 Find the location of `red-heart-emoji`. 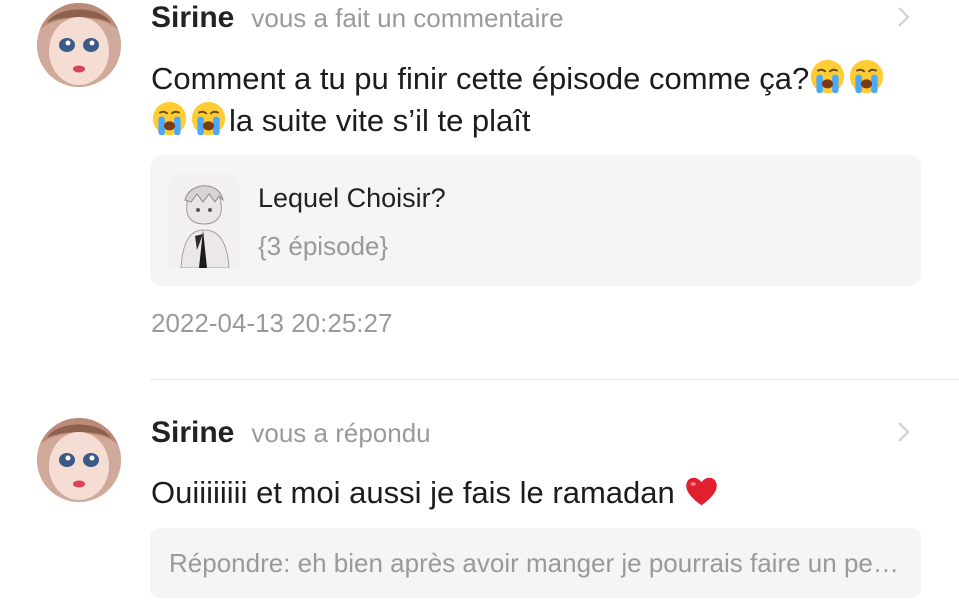

red-heart-emoji is located at coordinates (701, 490).